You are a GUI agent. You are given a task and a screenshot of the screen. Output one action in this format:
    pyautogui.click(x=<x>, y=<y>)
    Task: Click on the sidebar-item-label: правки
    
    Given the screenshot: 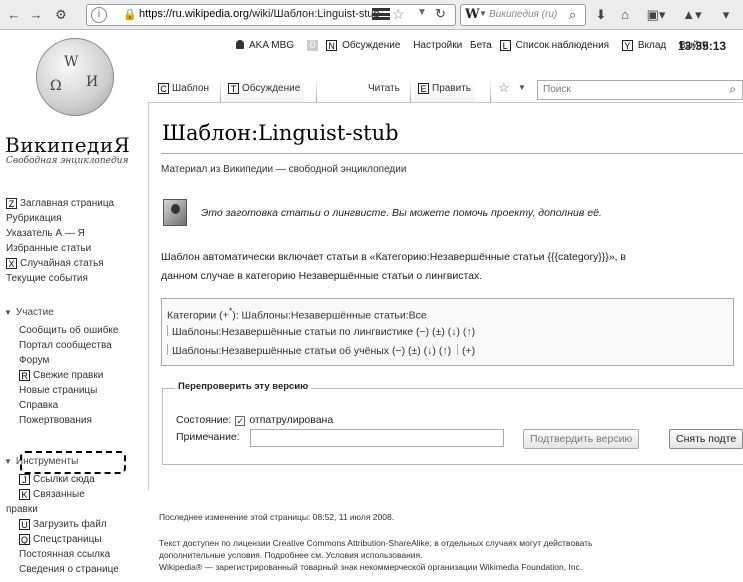 What is the action you would take?
    pyautogui.click(x=22, y=509)
    